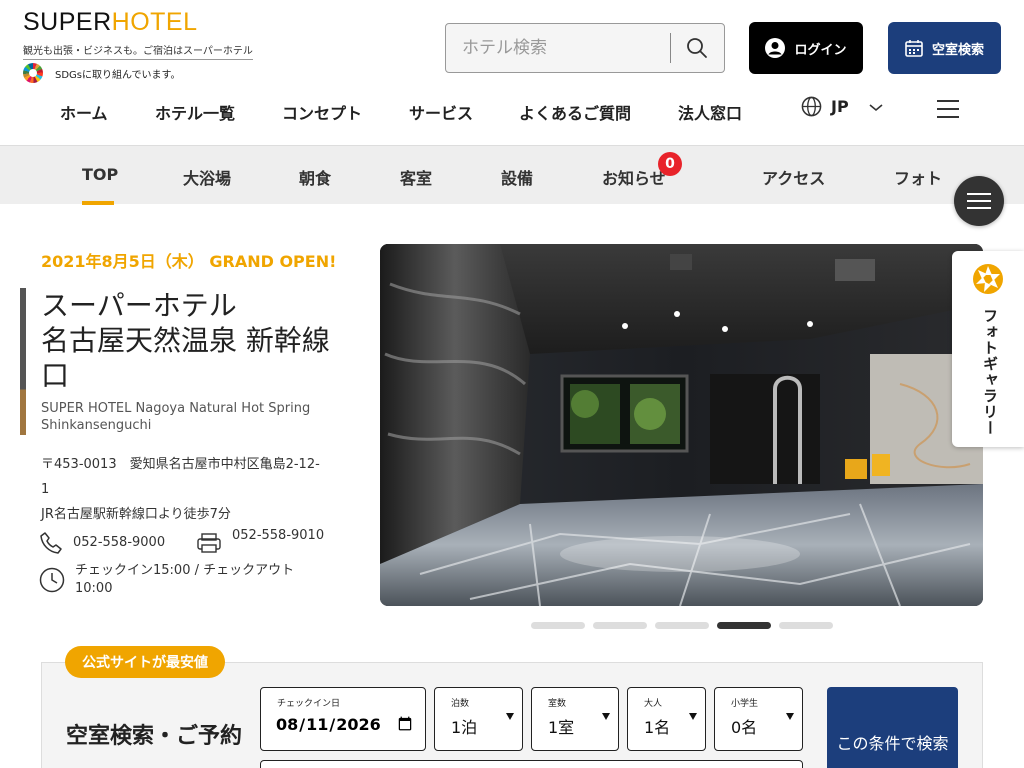  I want to click on checkin-date-field: チェックイン日, so click(343, 719).